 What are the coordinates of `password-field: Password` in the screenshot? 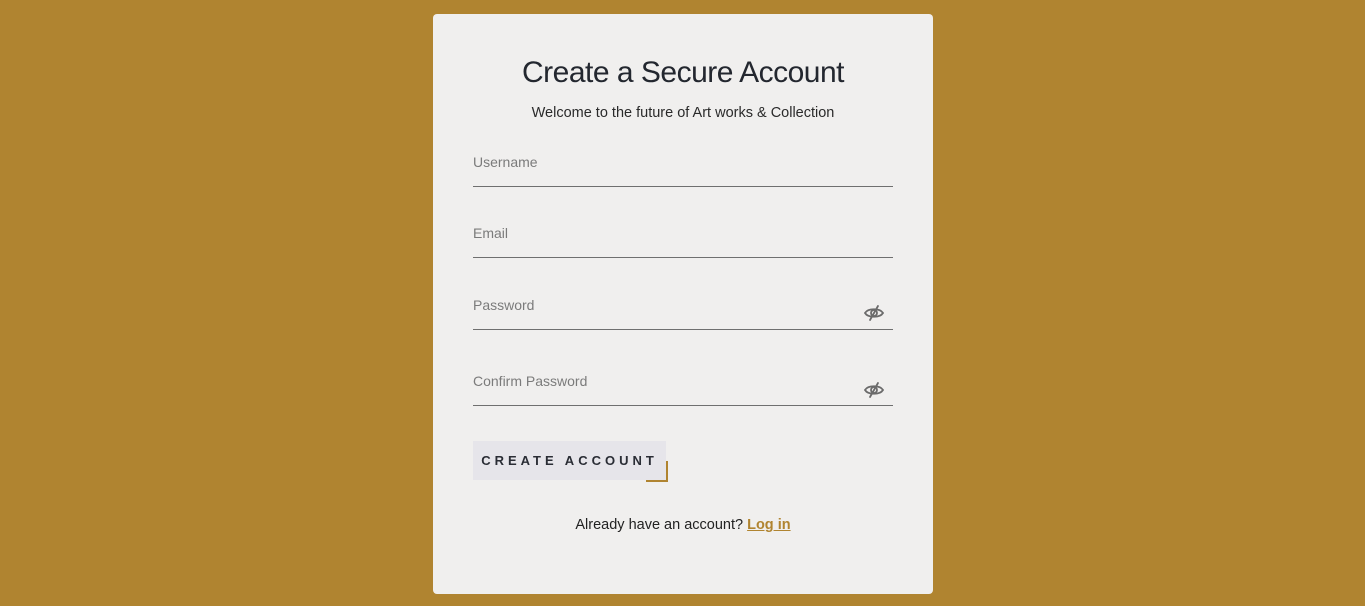 It's located at (683, 312).